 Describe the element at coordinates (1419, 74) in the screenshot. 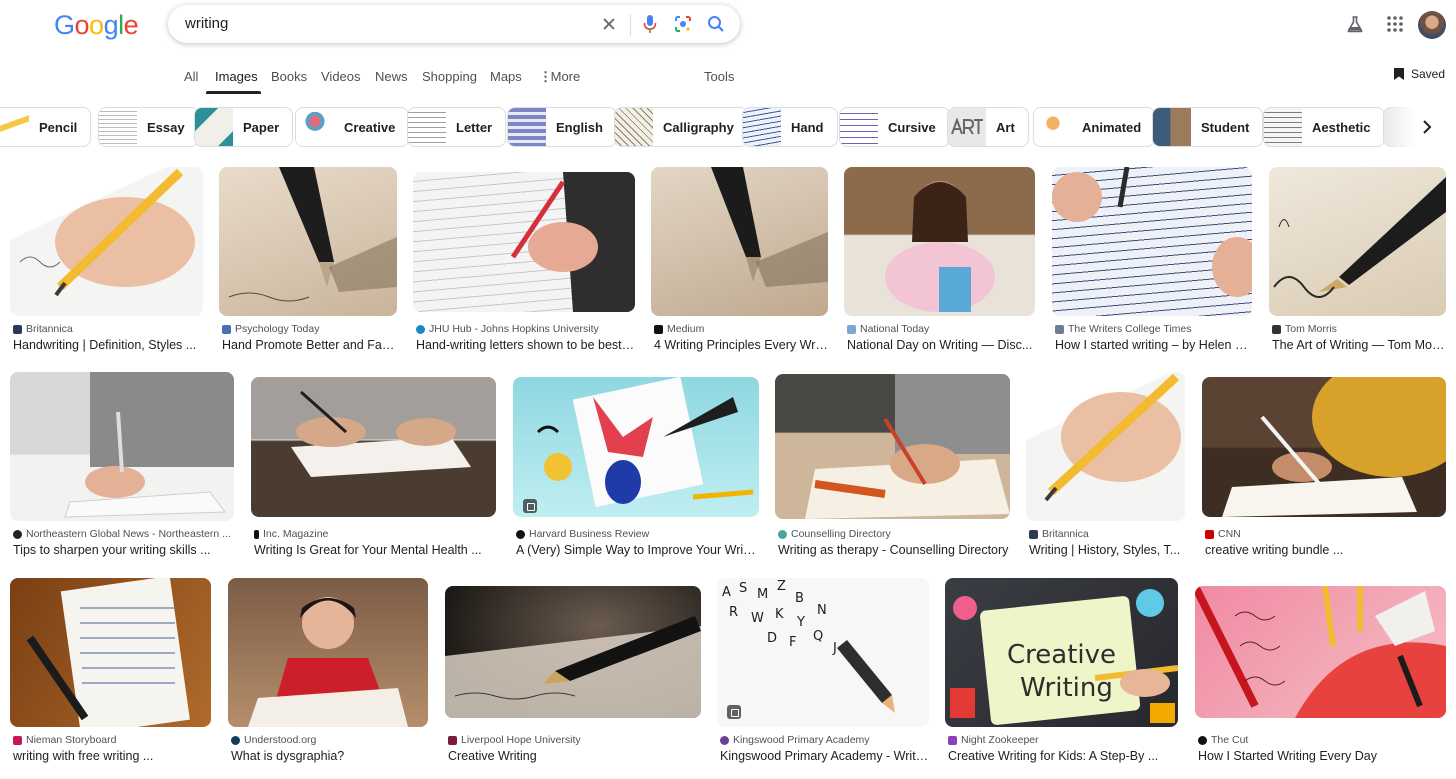

I see `saved-button: Saved` at that location.